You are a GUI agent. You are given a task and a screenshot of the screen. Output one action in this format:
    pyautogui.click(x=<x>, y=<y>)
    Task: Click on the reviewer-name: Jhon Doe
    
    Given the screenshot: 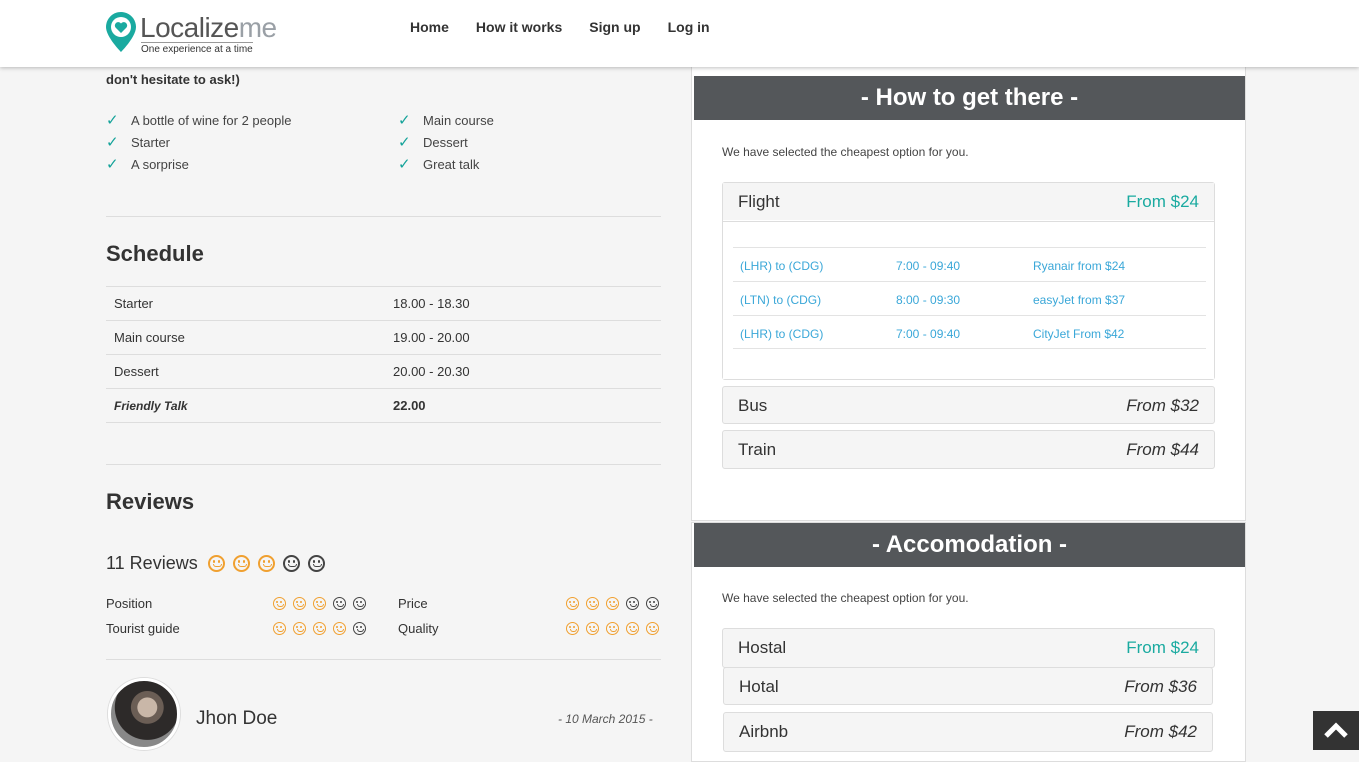 What is the action you would take?
    pyautogui.click(x=237, y=718)
    